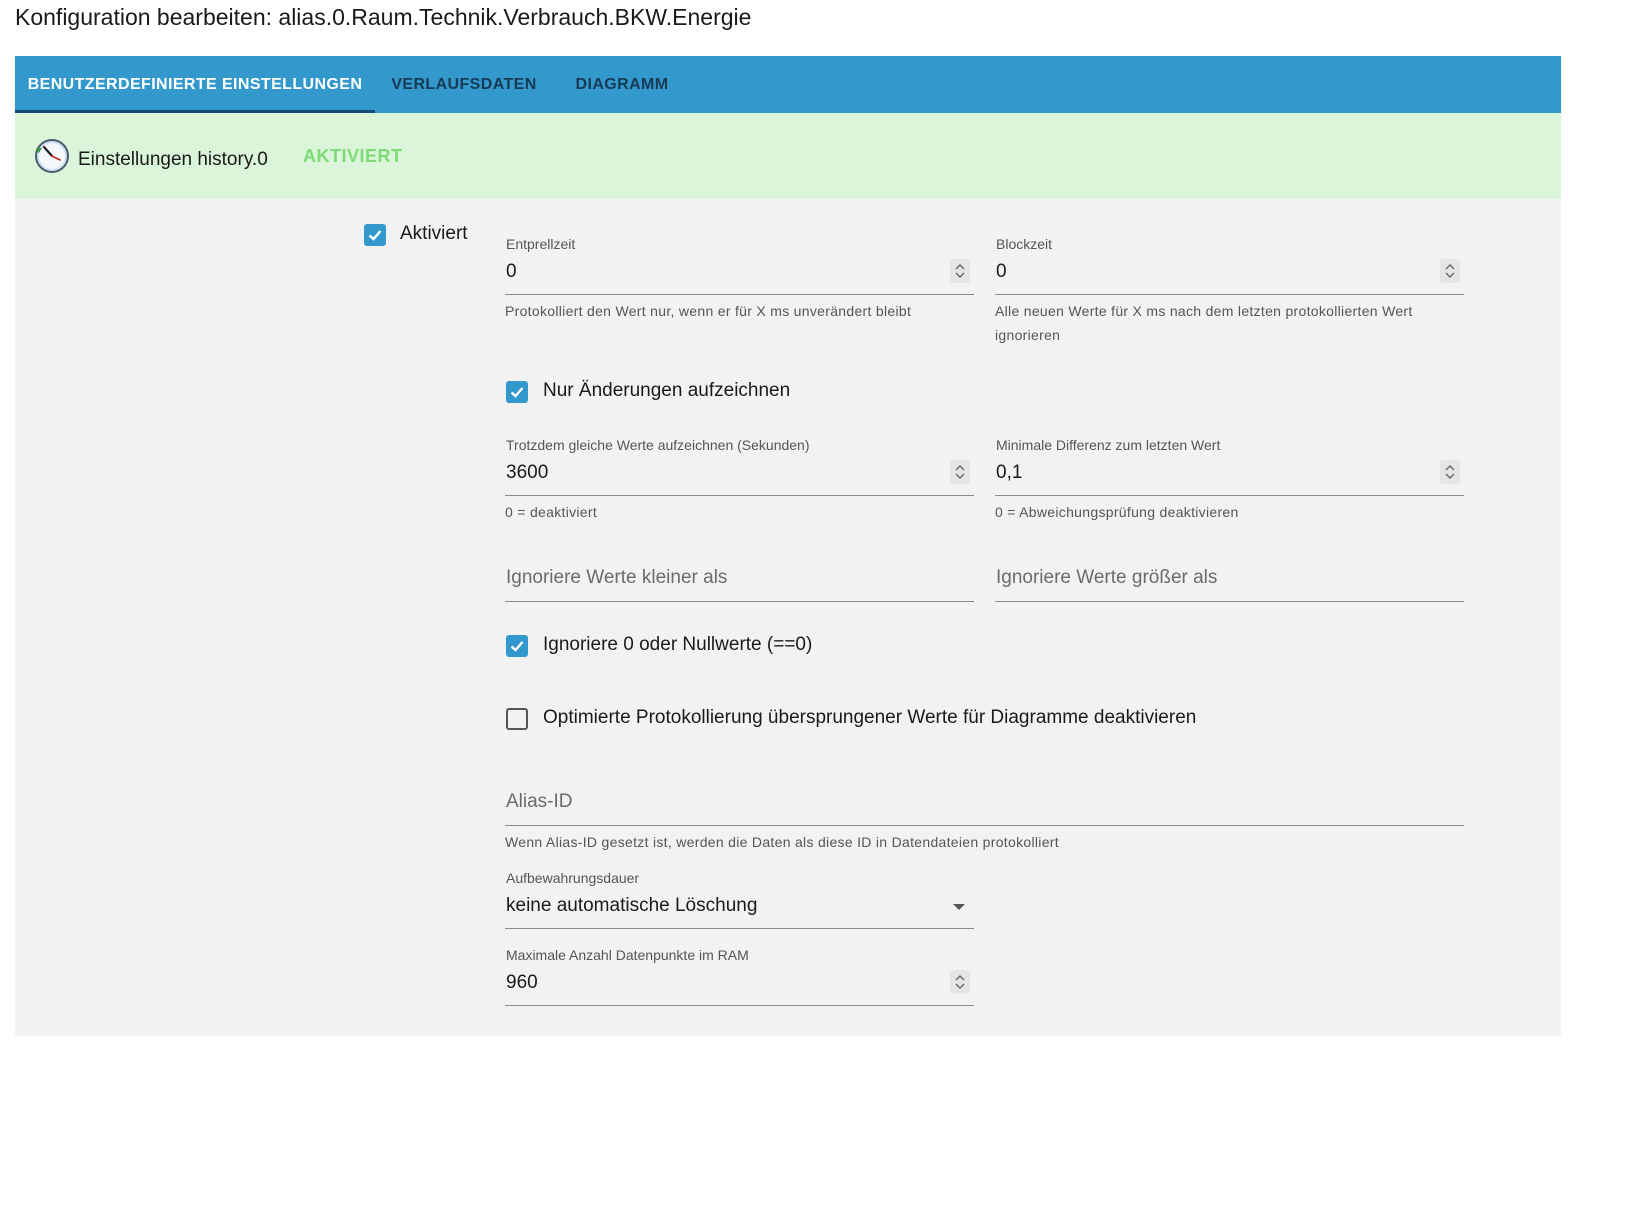 Image resolution: width=1632 pixels, height=1224 pixels. Describe the element at coordinates (739, 1005) in the screenshot. I see `max-points-underline` at that location.